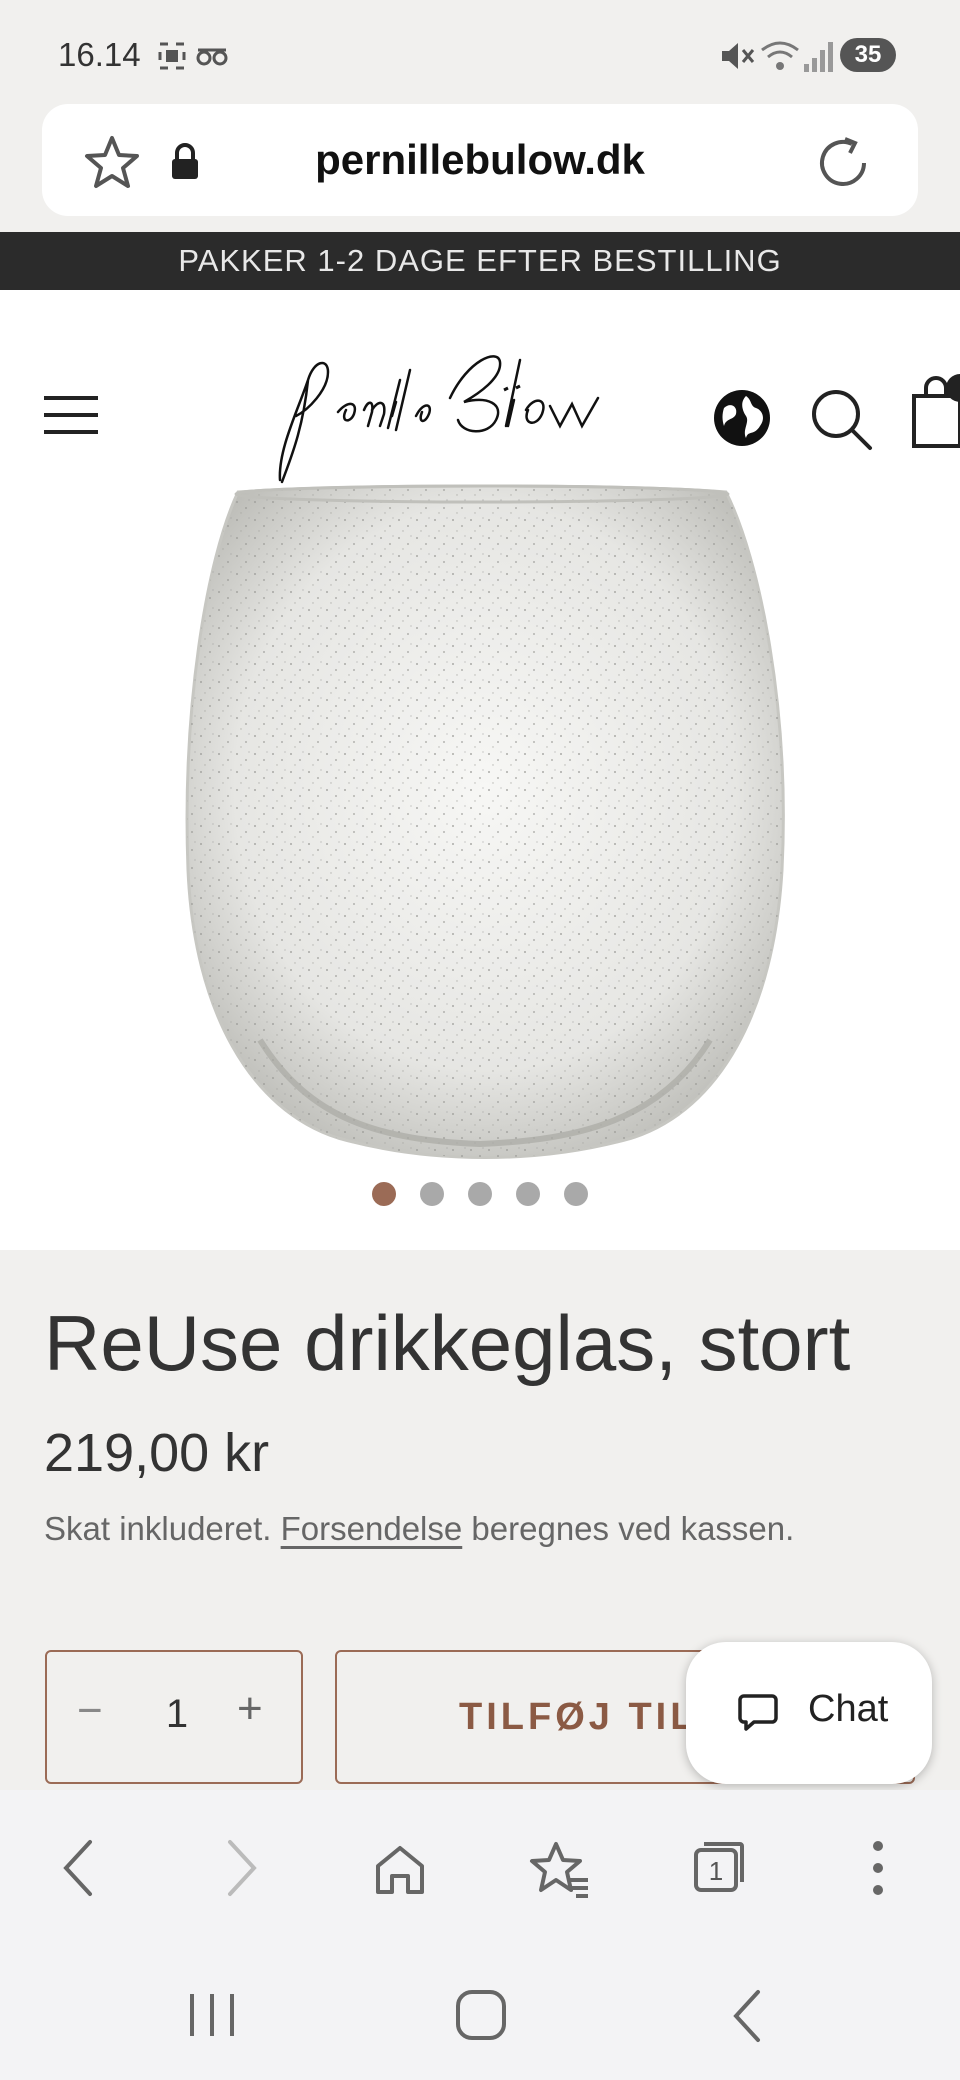  What do you see at coordinates (748, 2016) in the screenshot?
I see `system-back-icon` at bounding box center [748, 2016].